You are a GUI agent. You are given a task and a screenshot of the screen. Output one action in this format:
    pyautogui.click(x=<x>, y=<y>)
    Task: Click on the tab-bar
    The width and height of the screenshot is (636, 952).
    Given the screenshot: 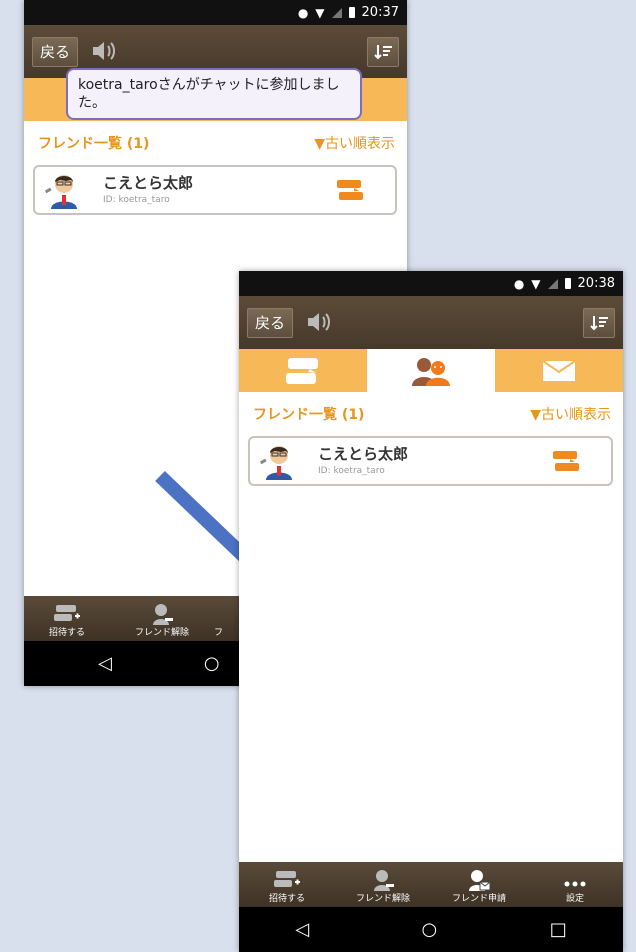 What is the action you would take?
    pyautogui.click(x=431, y=370)
    